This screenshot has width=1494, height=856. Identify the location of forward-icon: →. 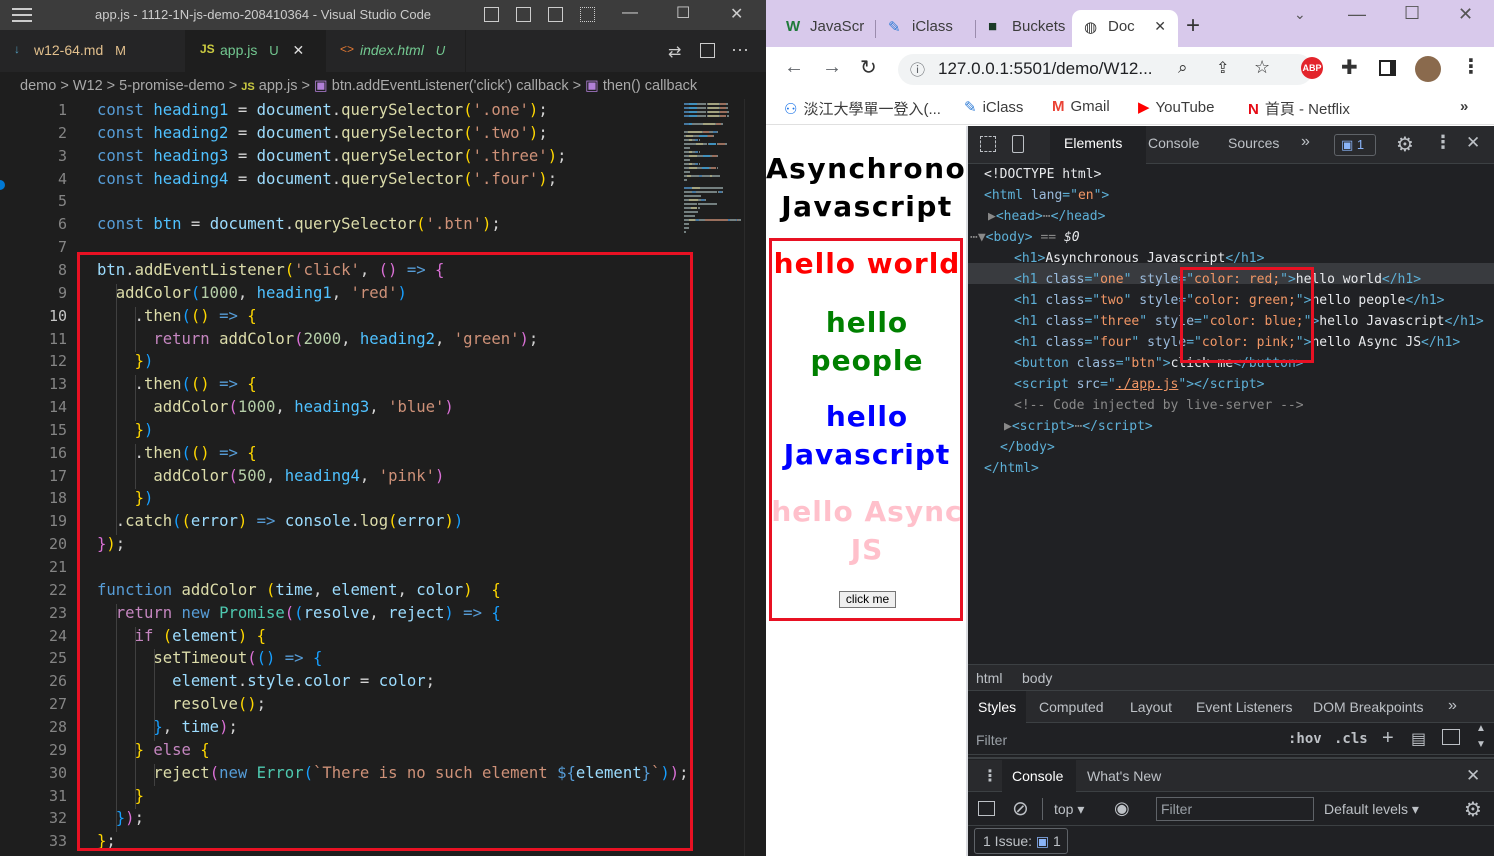
(832, 67).